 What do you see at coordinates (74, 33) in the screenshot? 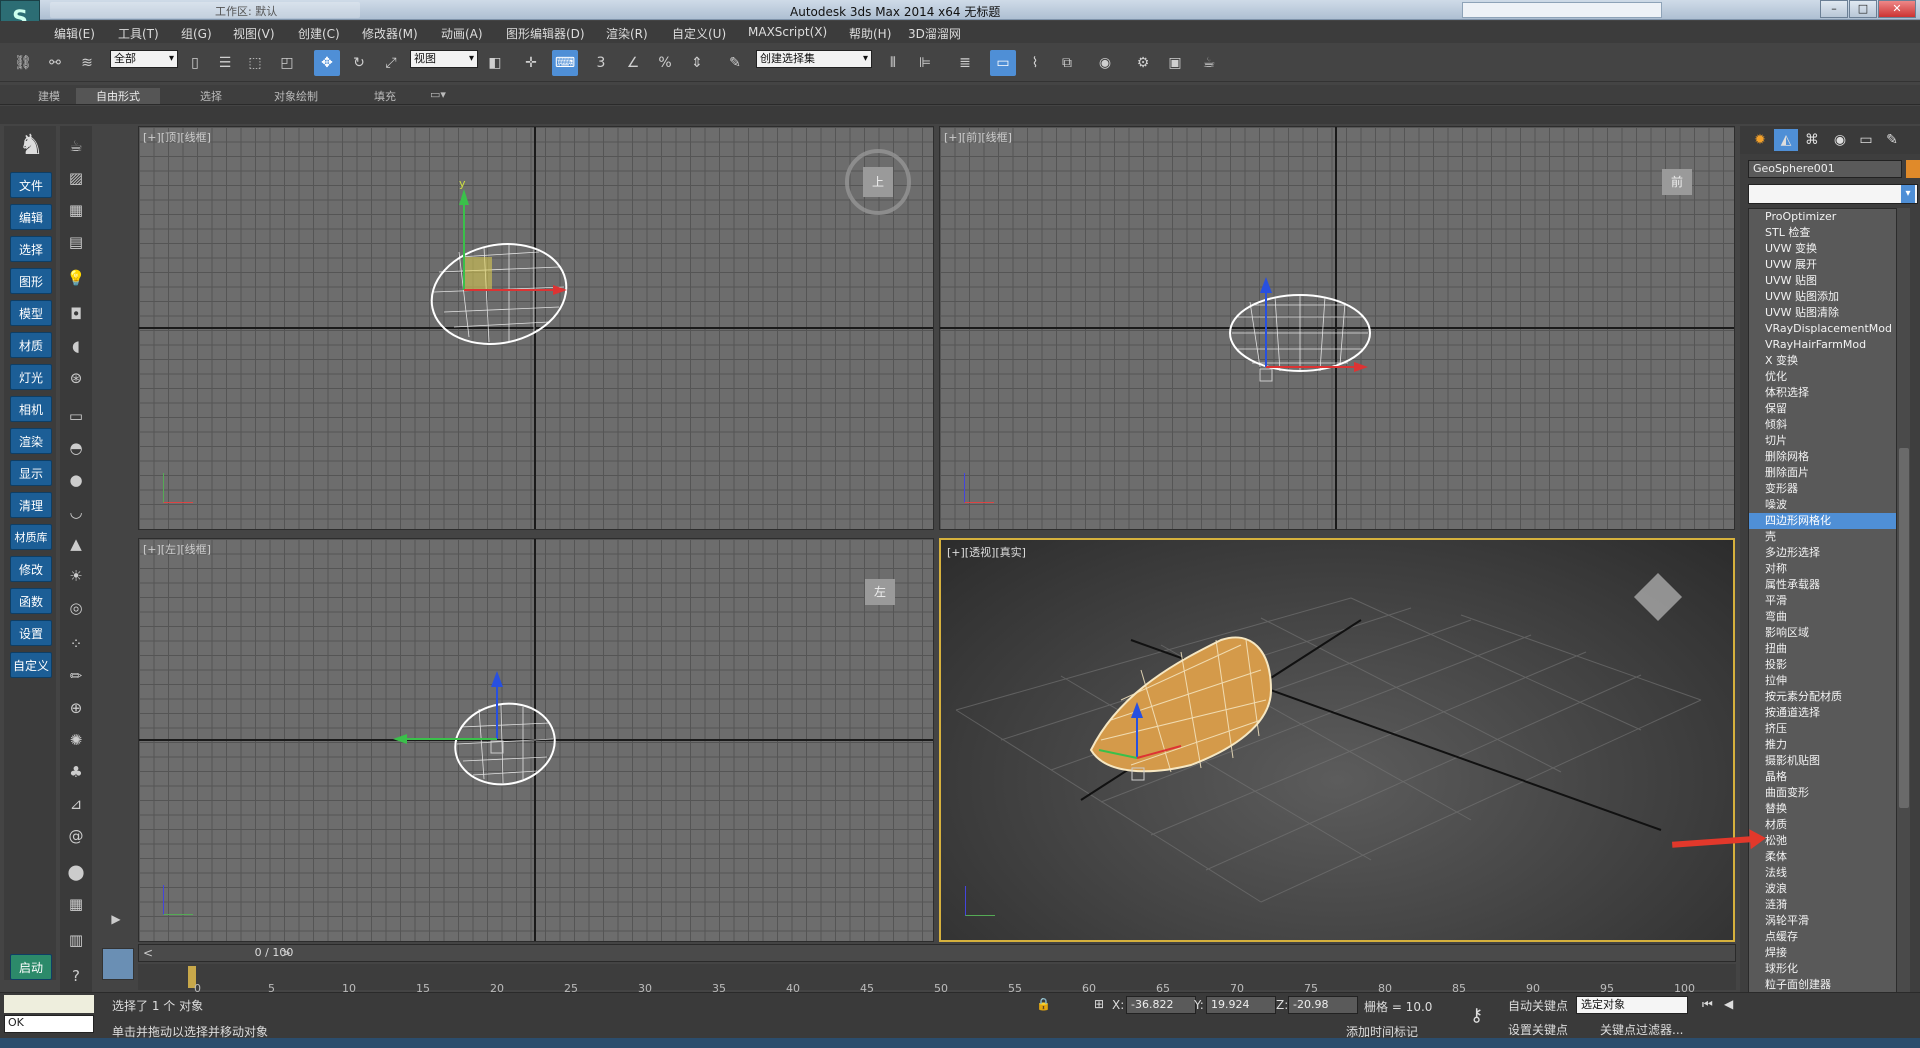
I see `menu-edit: 编辑(E)` at bounding box center [74, 33].